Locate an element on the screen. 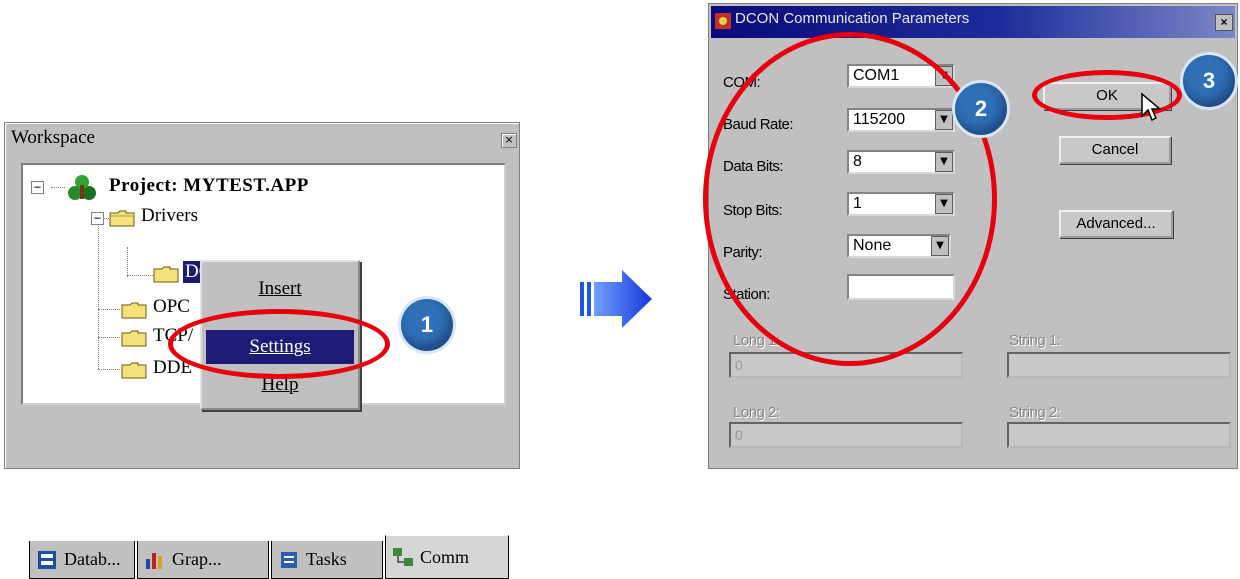  tab-label: Tasks is located at coordinates (326, 559).